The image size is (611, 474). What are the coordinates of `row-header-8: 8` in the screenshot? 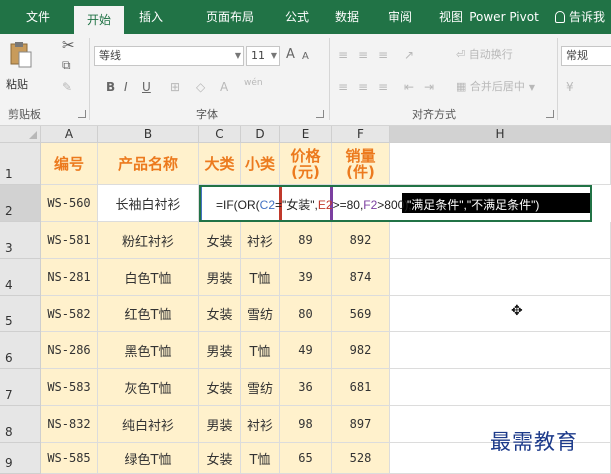 It's located at (20, 424).